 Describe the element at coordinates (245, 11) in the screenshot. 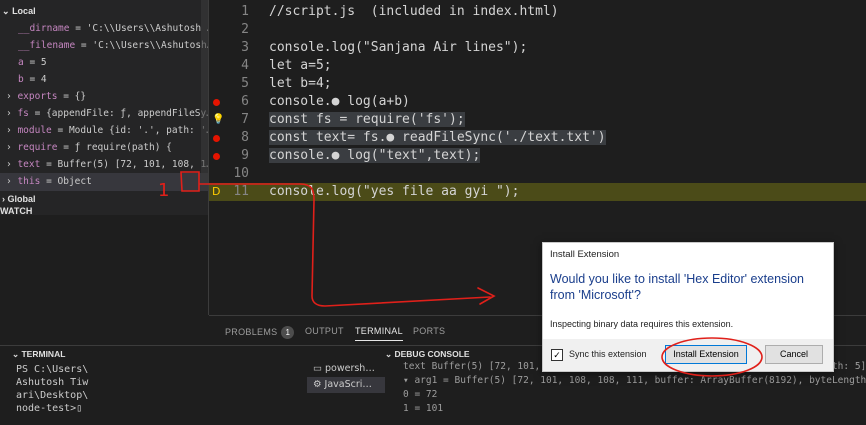

I see `line-number: 1` at that location.